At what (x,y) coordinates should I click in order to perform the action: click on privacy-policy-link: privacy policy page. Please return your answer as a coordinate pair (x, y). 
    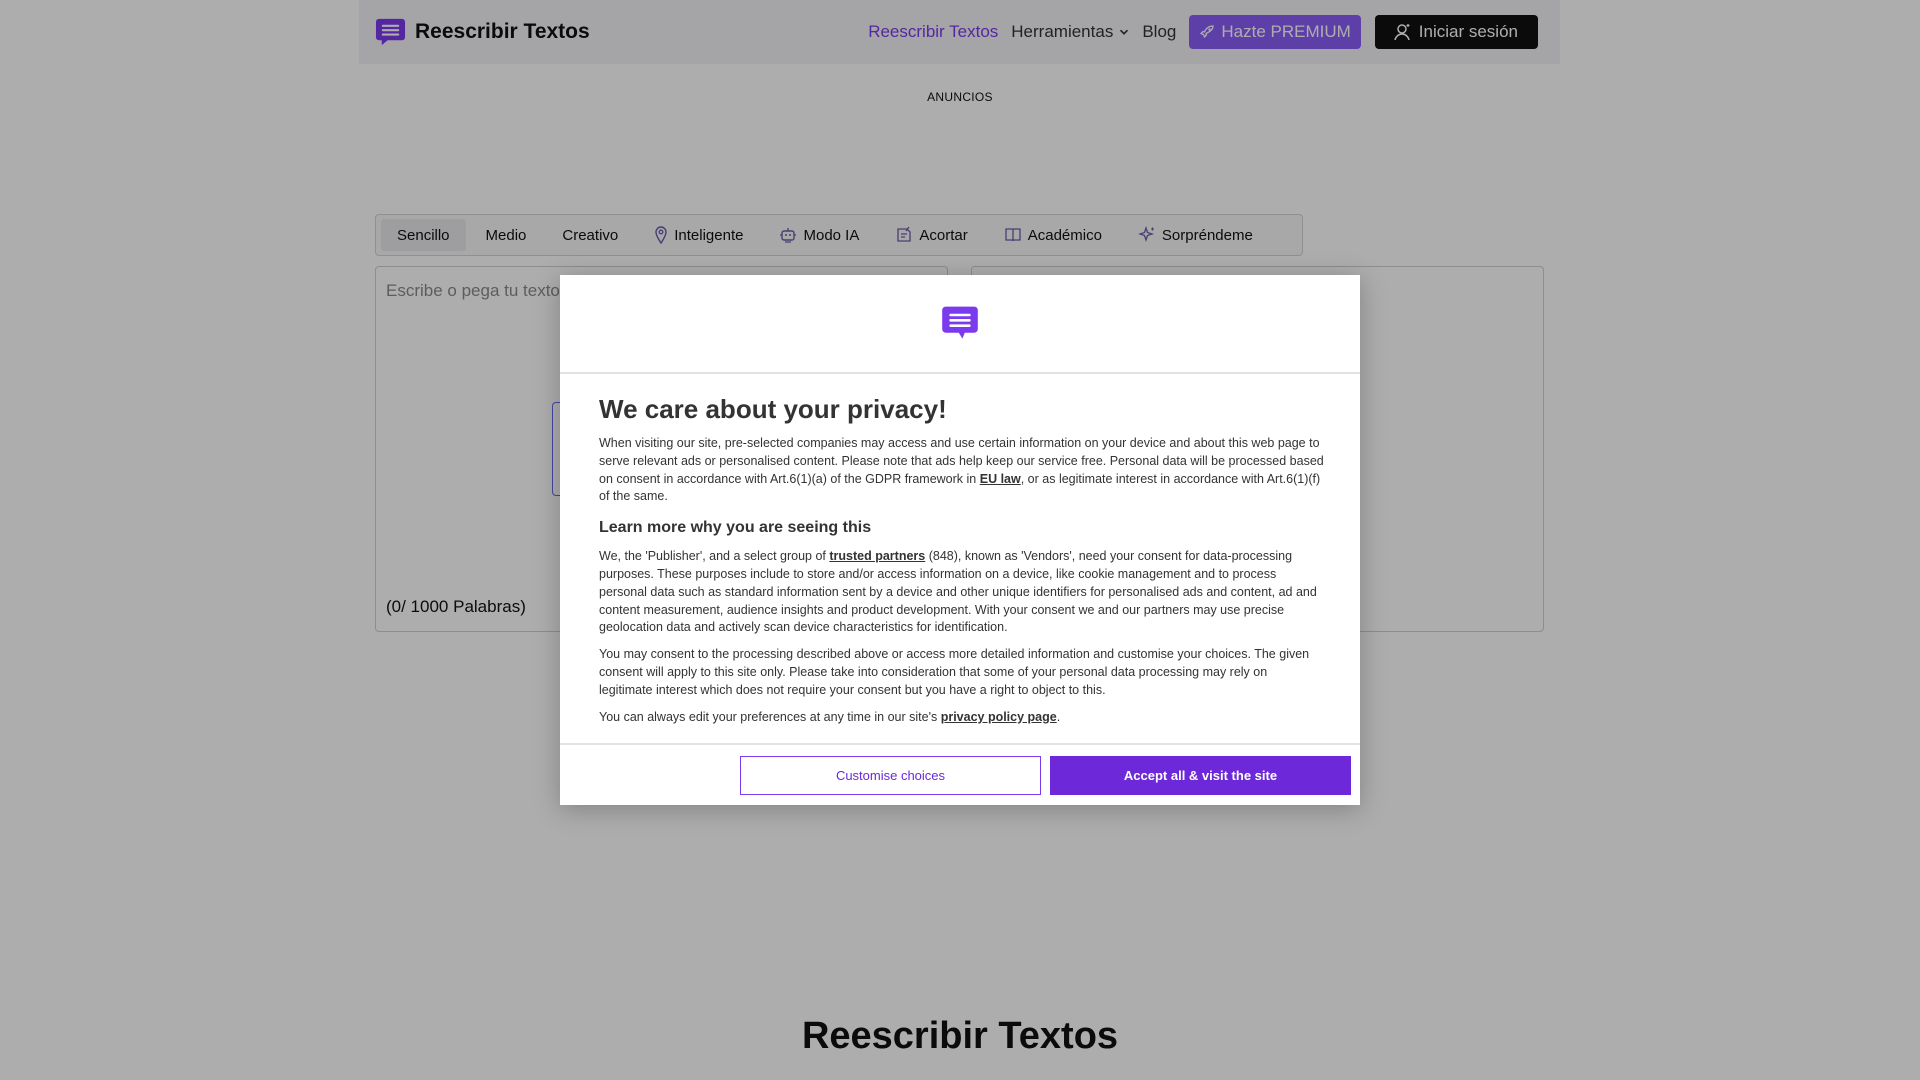
    Looking at the image, I should click on (999, 717).